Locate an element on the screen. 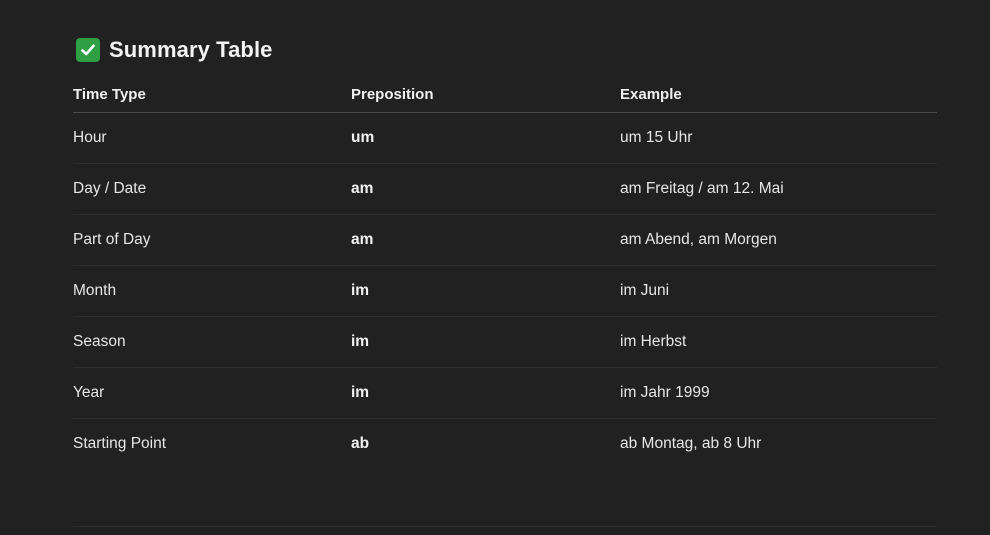 This screenshot has width=990, height=535. time-type-cell: Month is located at coordinates (212, 291).